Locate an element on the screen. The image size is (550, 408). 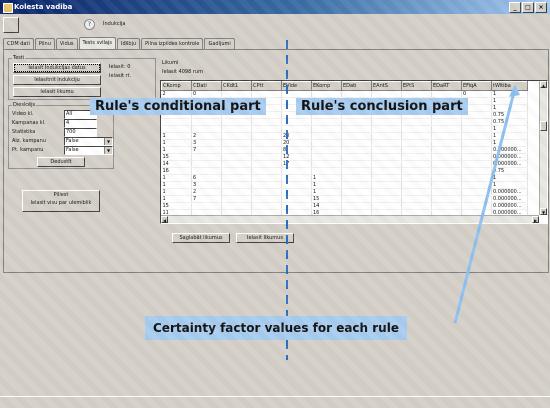
conditional-part-callout: Rule's conditional part is located at coordinates (178, 106).